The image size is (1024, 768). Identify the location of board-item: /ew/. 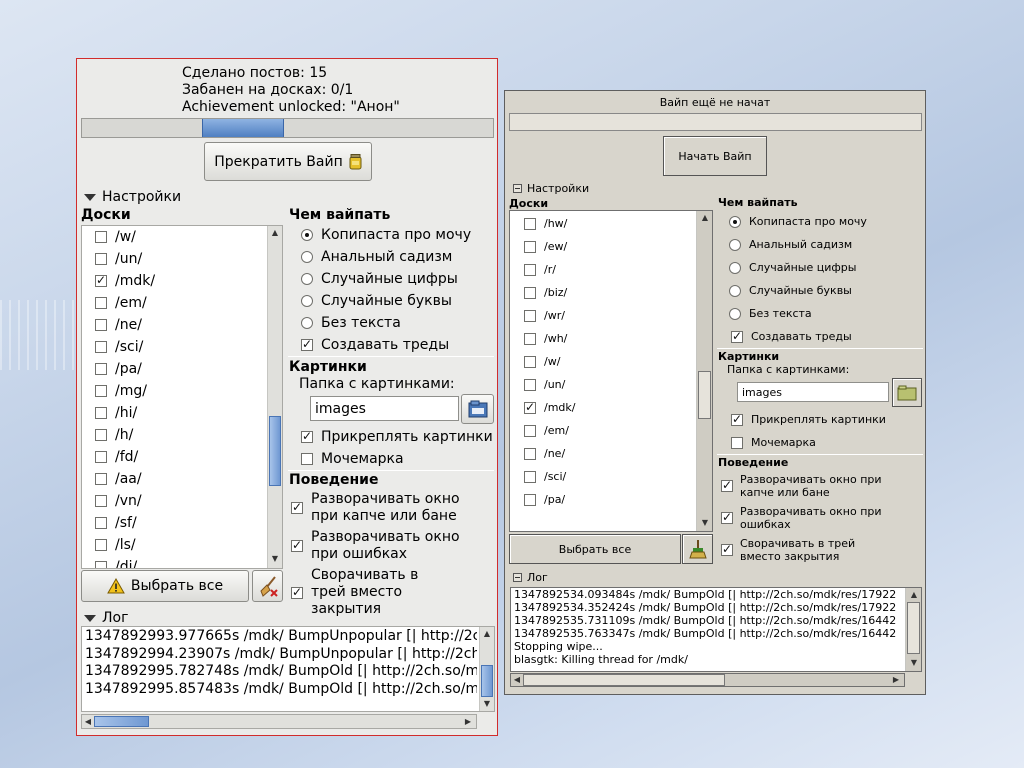
(545, 246).